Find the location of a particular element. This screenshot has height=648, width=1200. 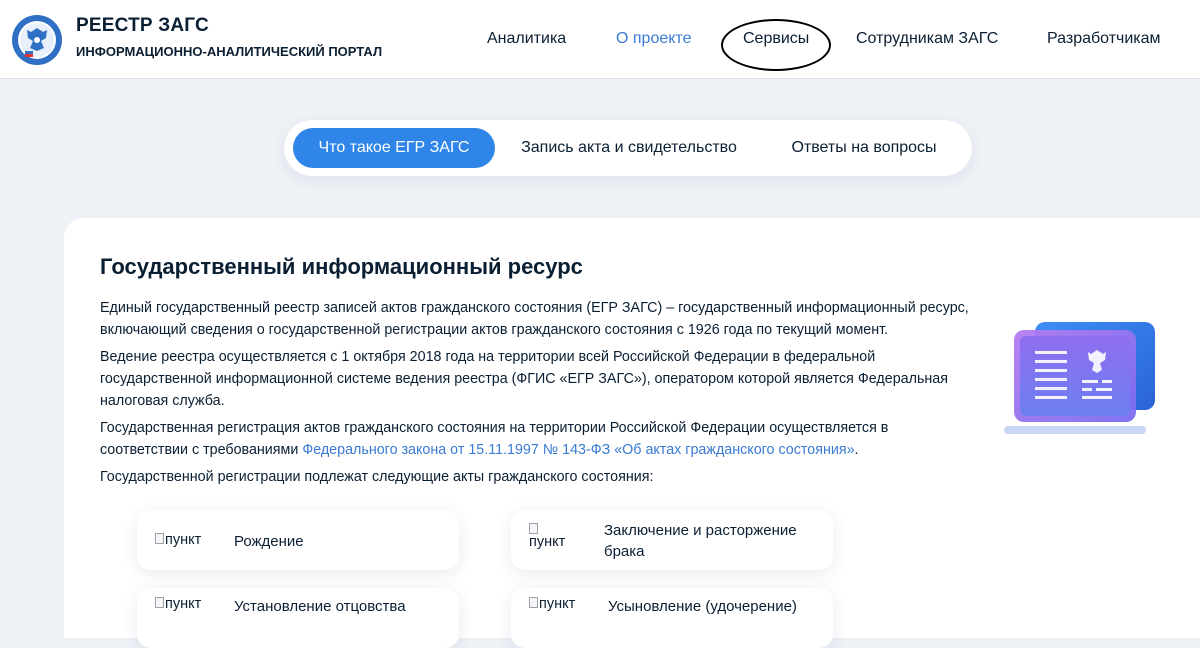

brand-subtitle: ИНФОРМАЦИОННО-АНАЛИТИЧЕСКИЙ ПОРТАЛ is located at coordinates (229, 51).